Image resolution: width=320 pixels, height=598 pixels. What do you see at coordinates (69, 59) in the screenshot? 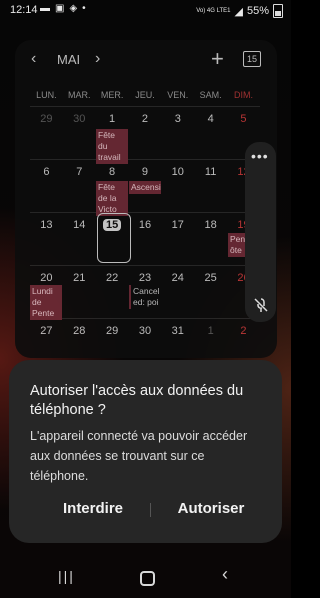
I see `month-label: MAI` at bounding box center [69, 59].